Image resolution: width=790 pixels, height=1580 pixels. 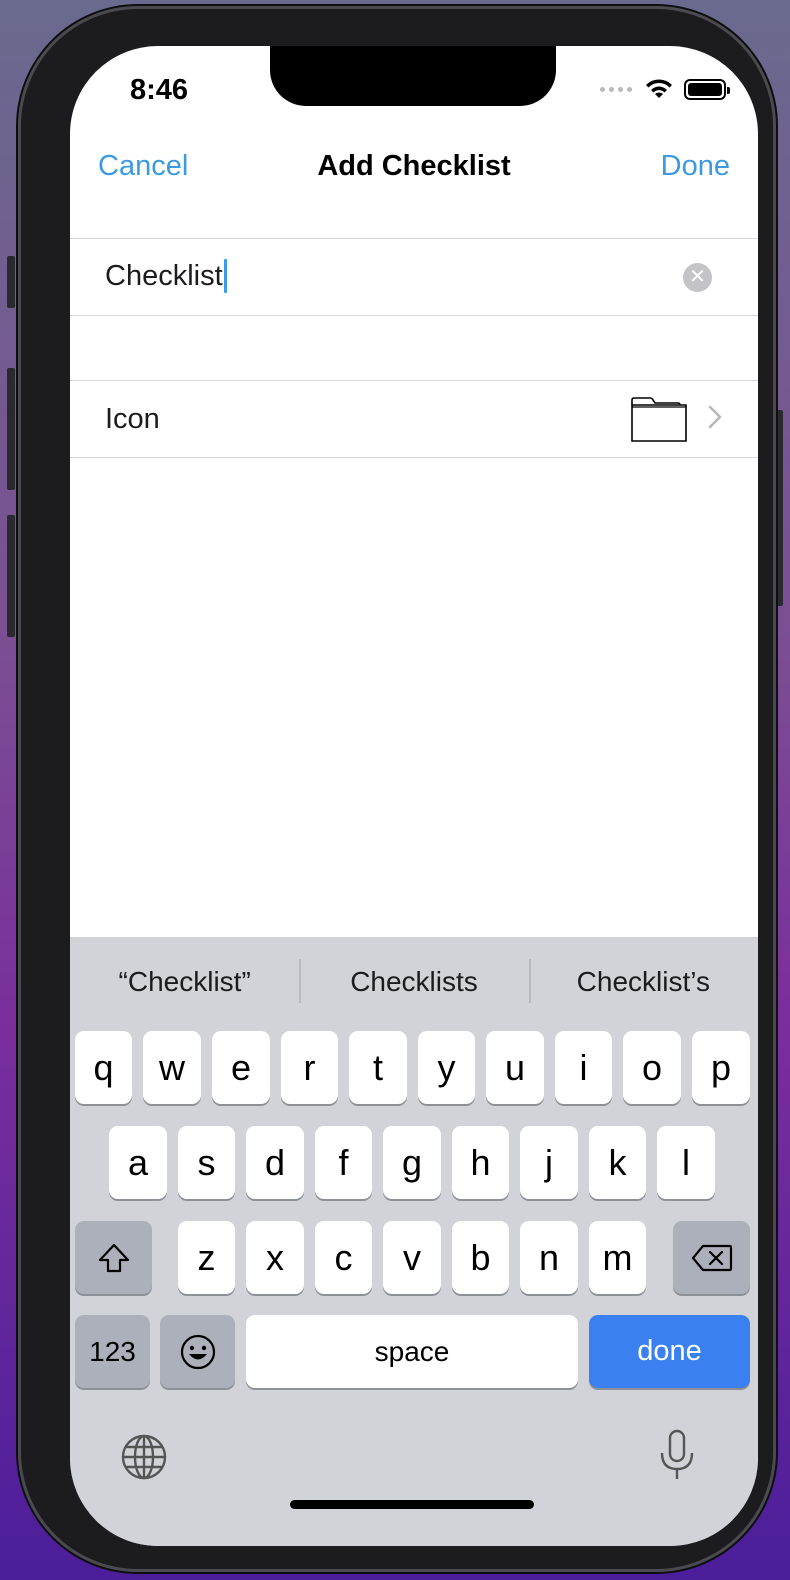 What do you see at coordinates (11, 429) in the screenshot?
I see `volume-up-button` at bounding box center [11, 429].